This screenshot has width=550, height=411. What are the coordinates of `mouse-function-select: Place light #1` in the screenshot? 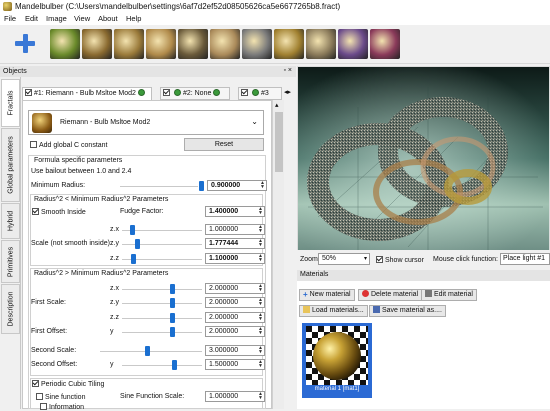 It's located at (525, 259).